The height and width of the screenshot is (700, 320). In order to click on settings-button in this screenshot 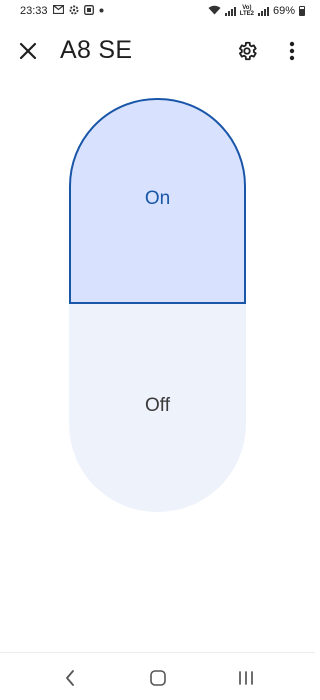, I will do `click(247, 51)`.